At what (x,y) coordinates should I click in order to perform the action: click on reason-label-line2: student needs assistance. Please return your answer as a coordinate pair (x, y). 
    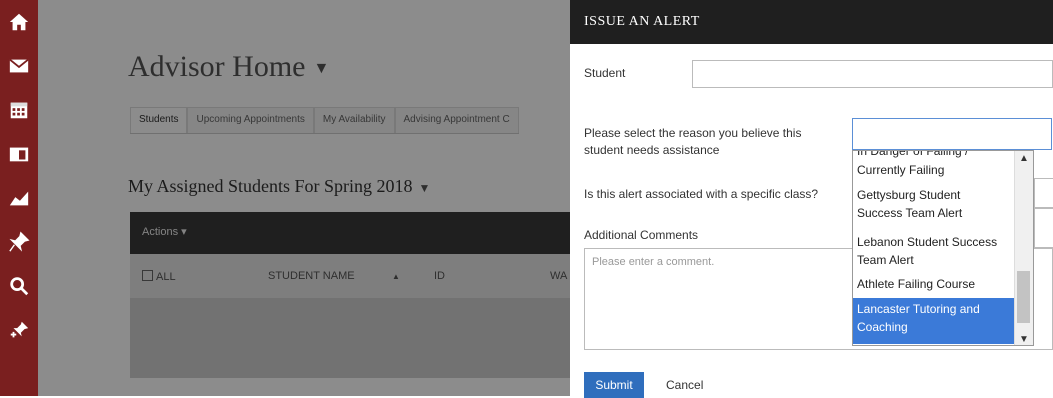
    Looking at the image, I should click on (652, 150).